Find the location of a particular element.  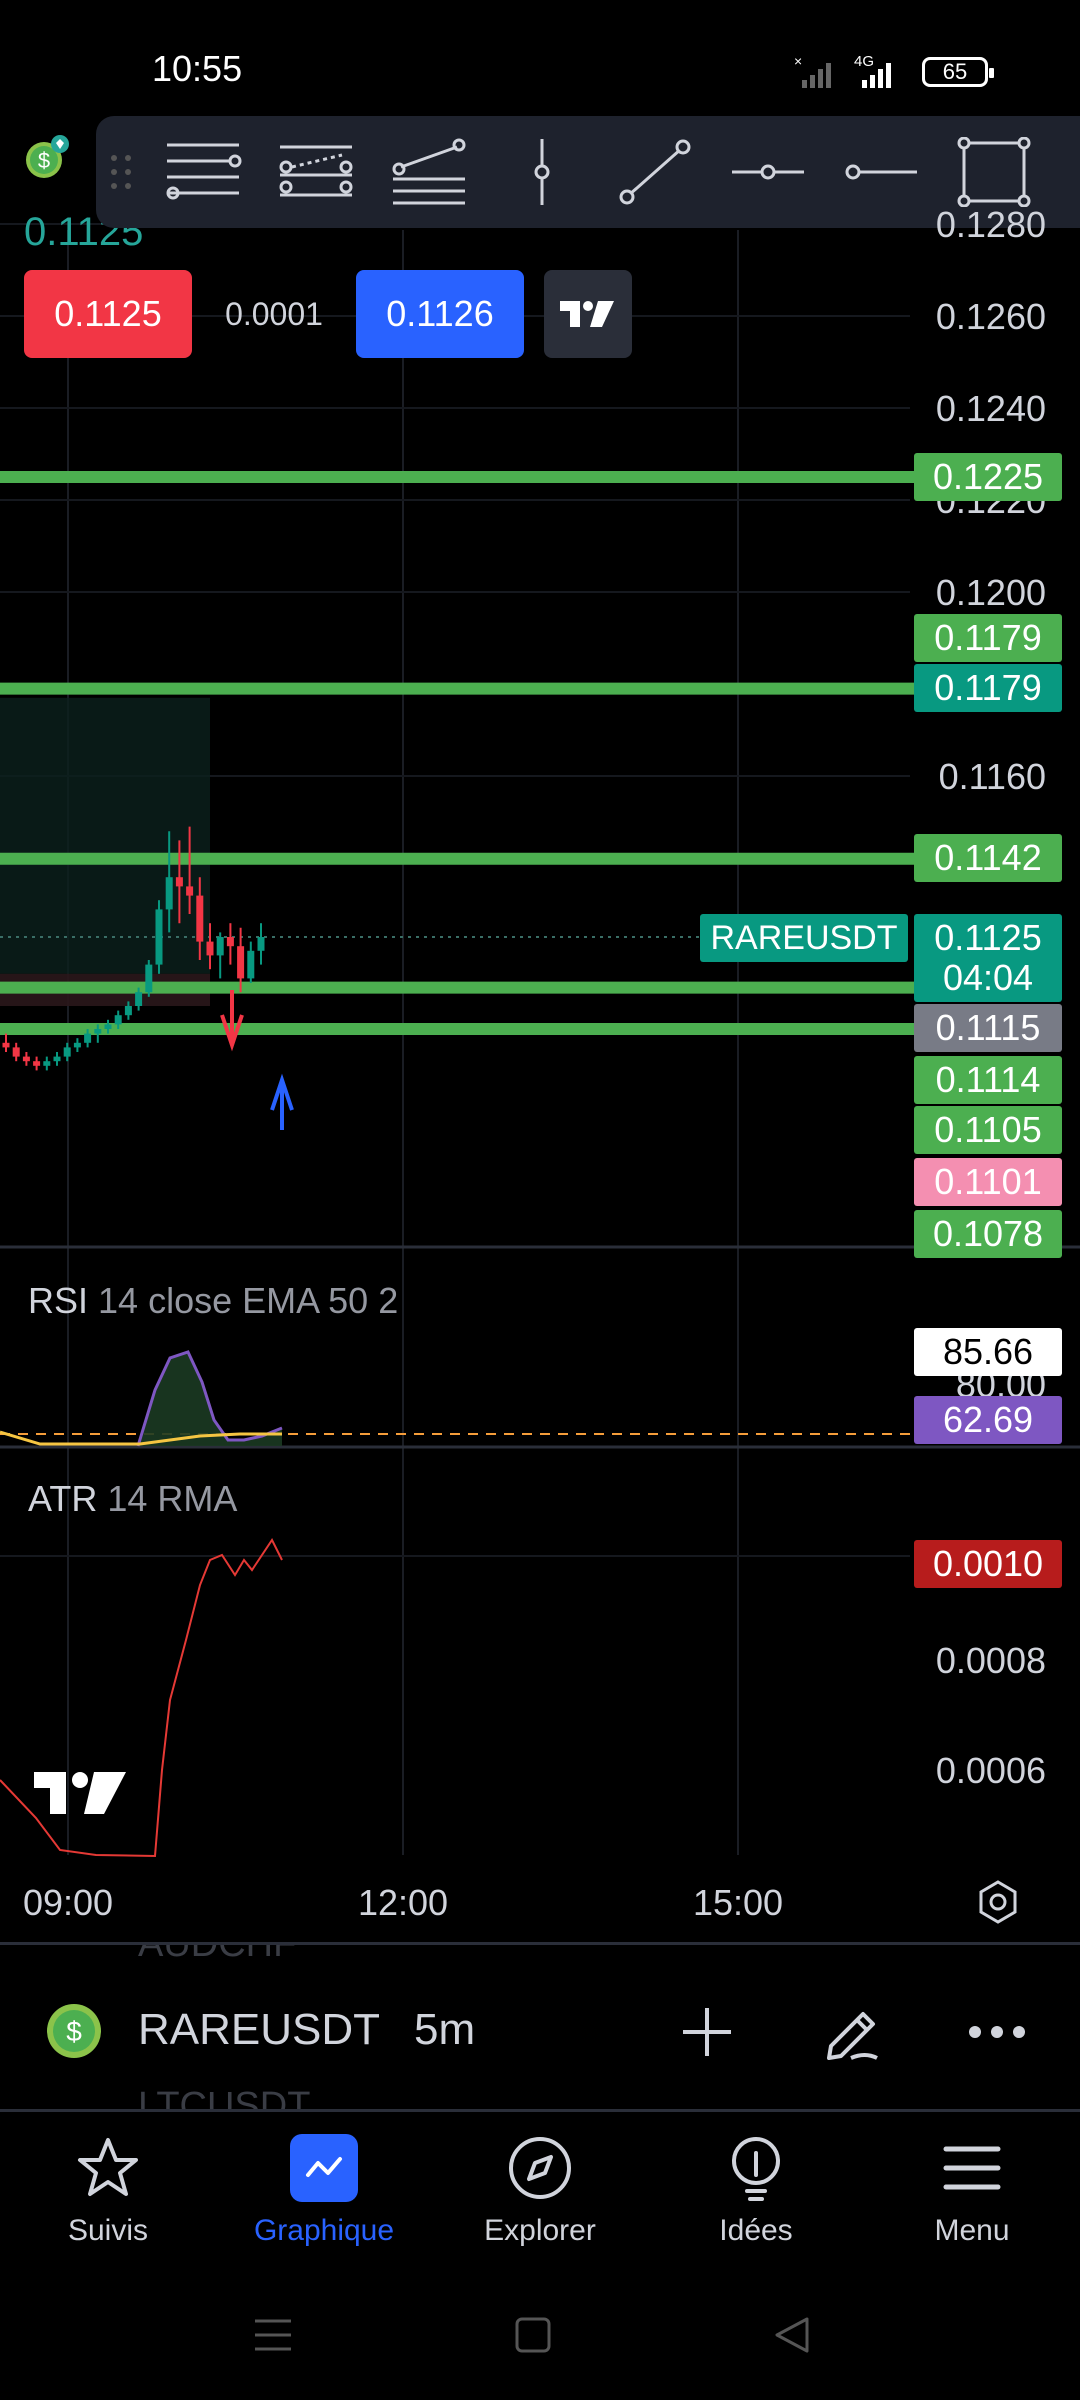

current-price-badge: 0.1125 04:04 is located at coordinates (988, 958).